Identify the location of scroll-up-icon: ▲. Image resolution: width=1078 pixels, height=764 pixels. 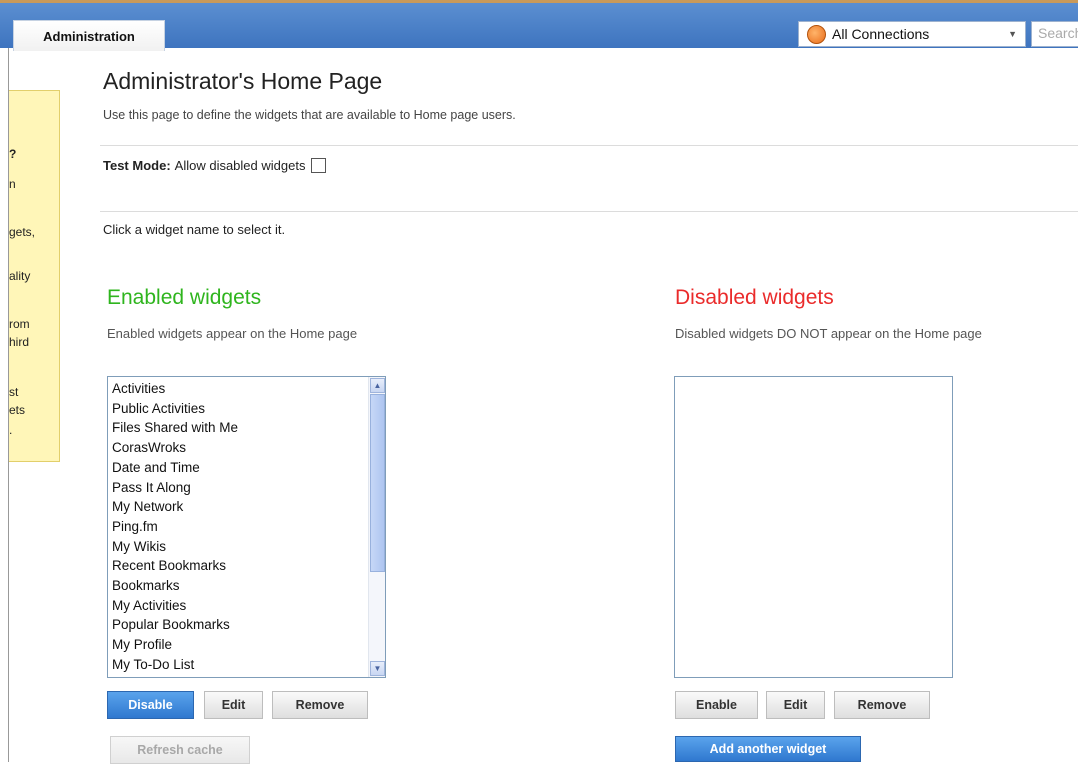
(377, 385).